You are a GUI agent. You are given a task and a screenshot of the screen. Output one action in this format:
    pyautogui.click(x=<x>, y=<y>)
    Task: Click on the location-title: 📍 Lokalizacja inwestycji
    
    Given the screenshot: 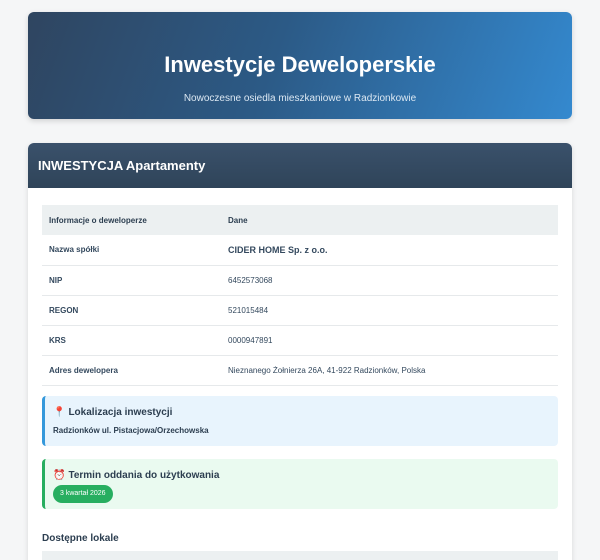 What is the action you would take?
    pyautogui.click(x=113, y=412)
    